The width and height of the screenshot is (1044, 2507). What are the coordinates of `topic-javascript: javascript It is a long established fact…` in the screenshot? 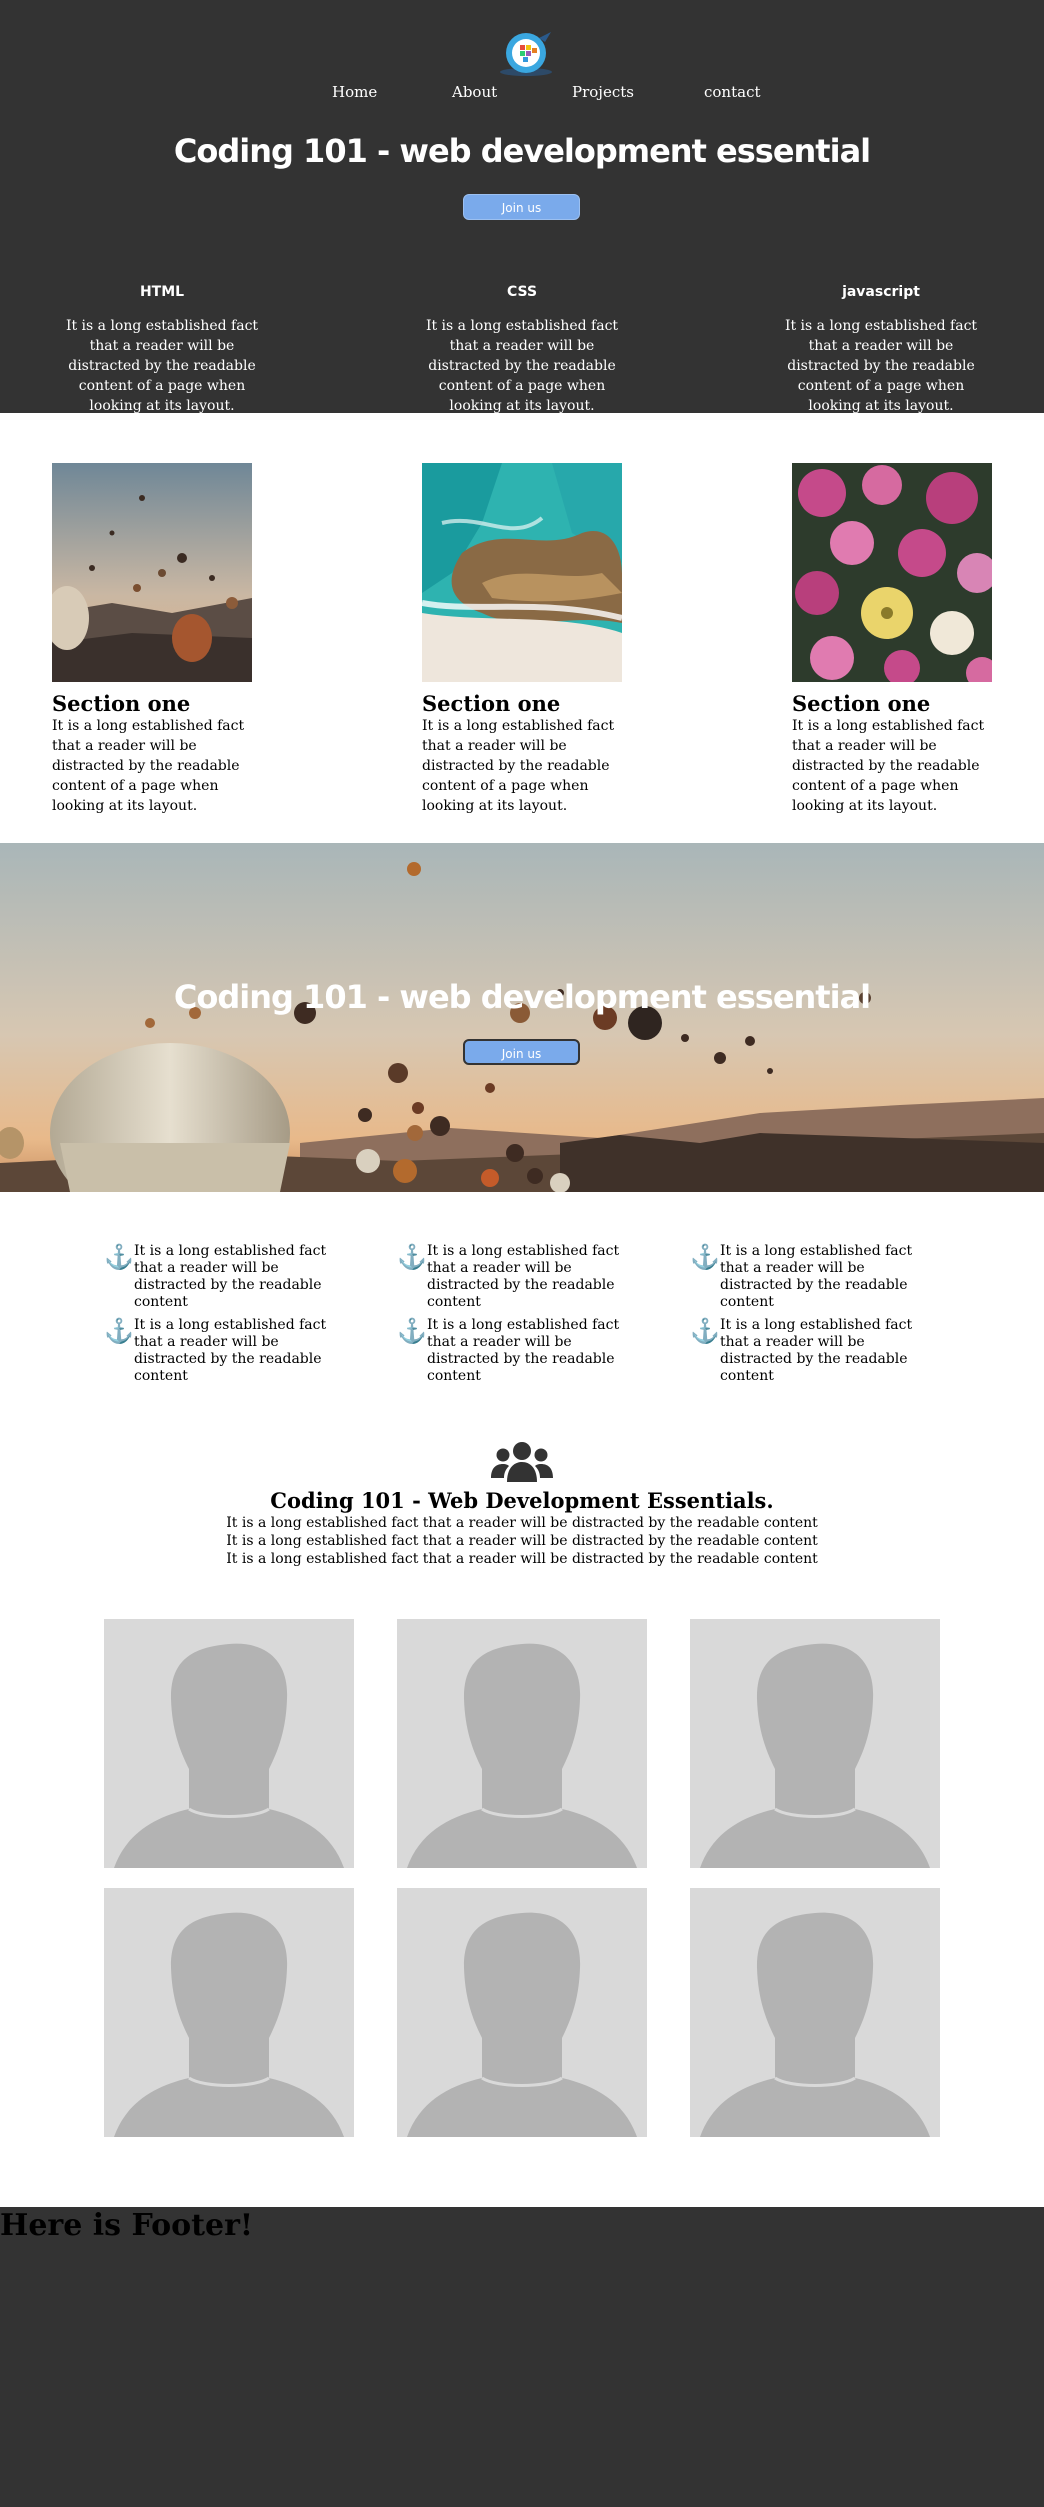 It's located at (881, 349).